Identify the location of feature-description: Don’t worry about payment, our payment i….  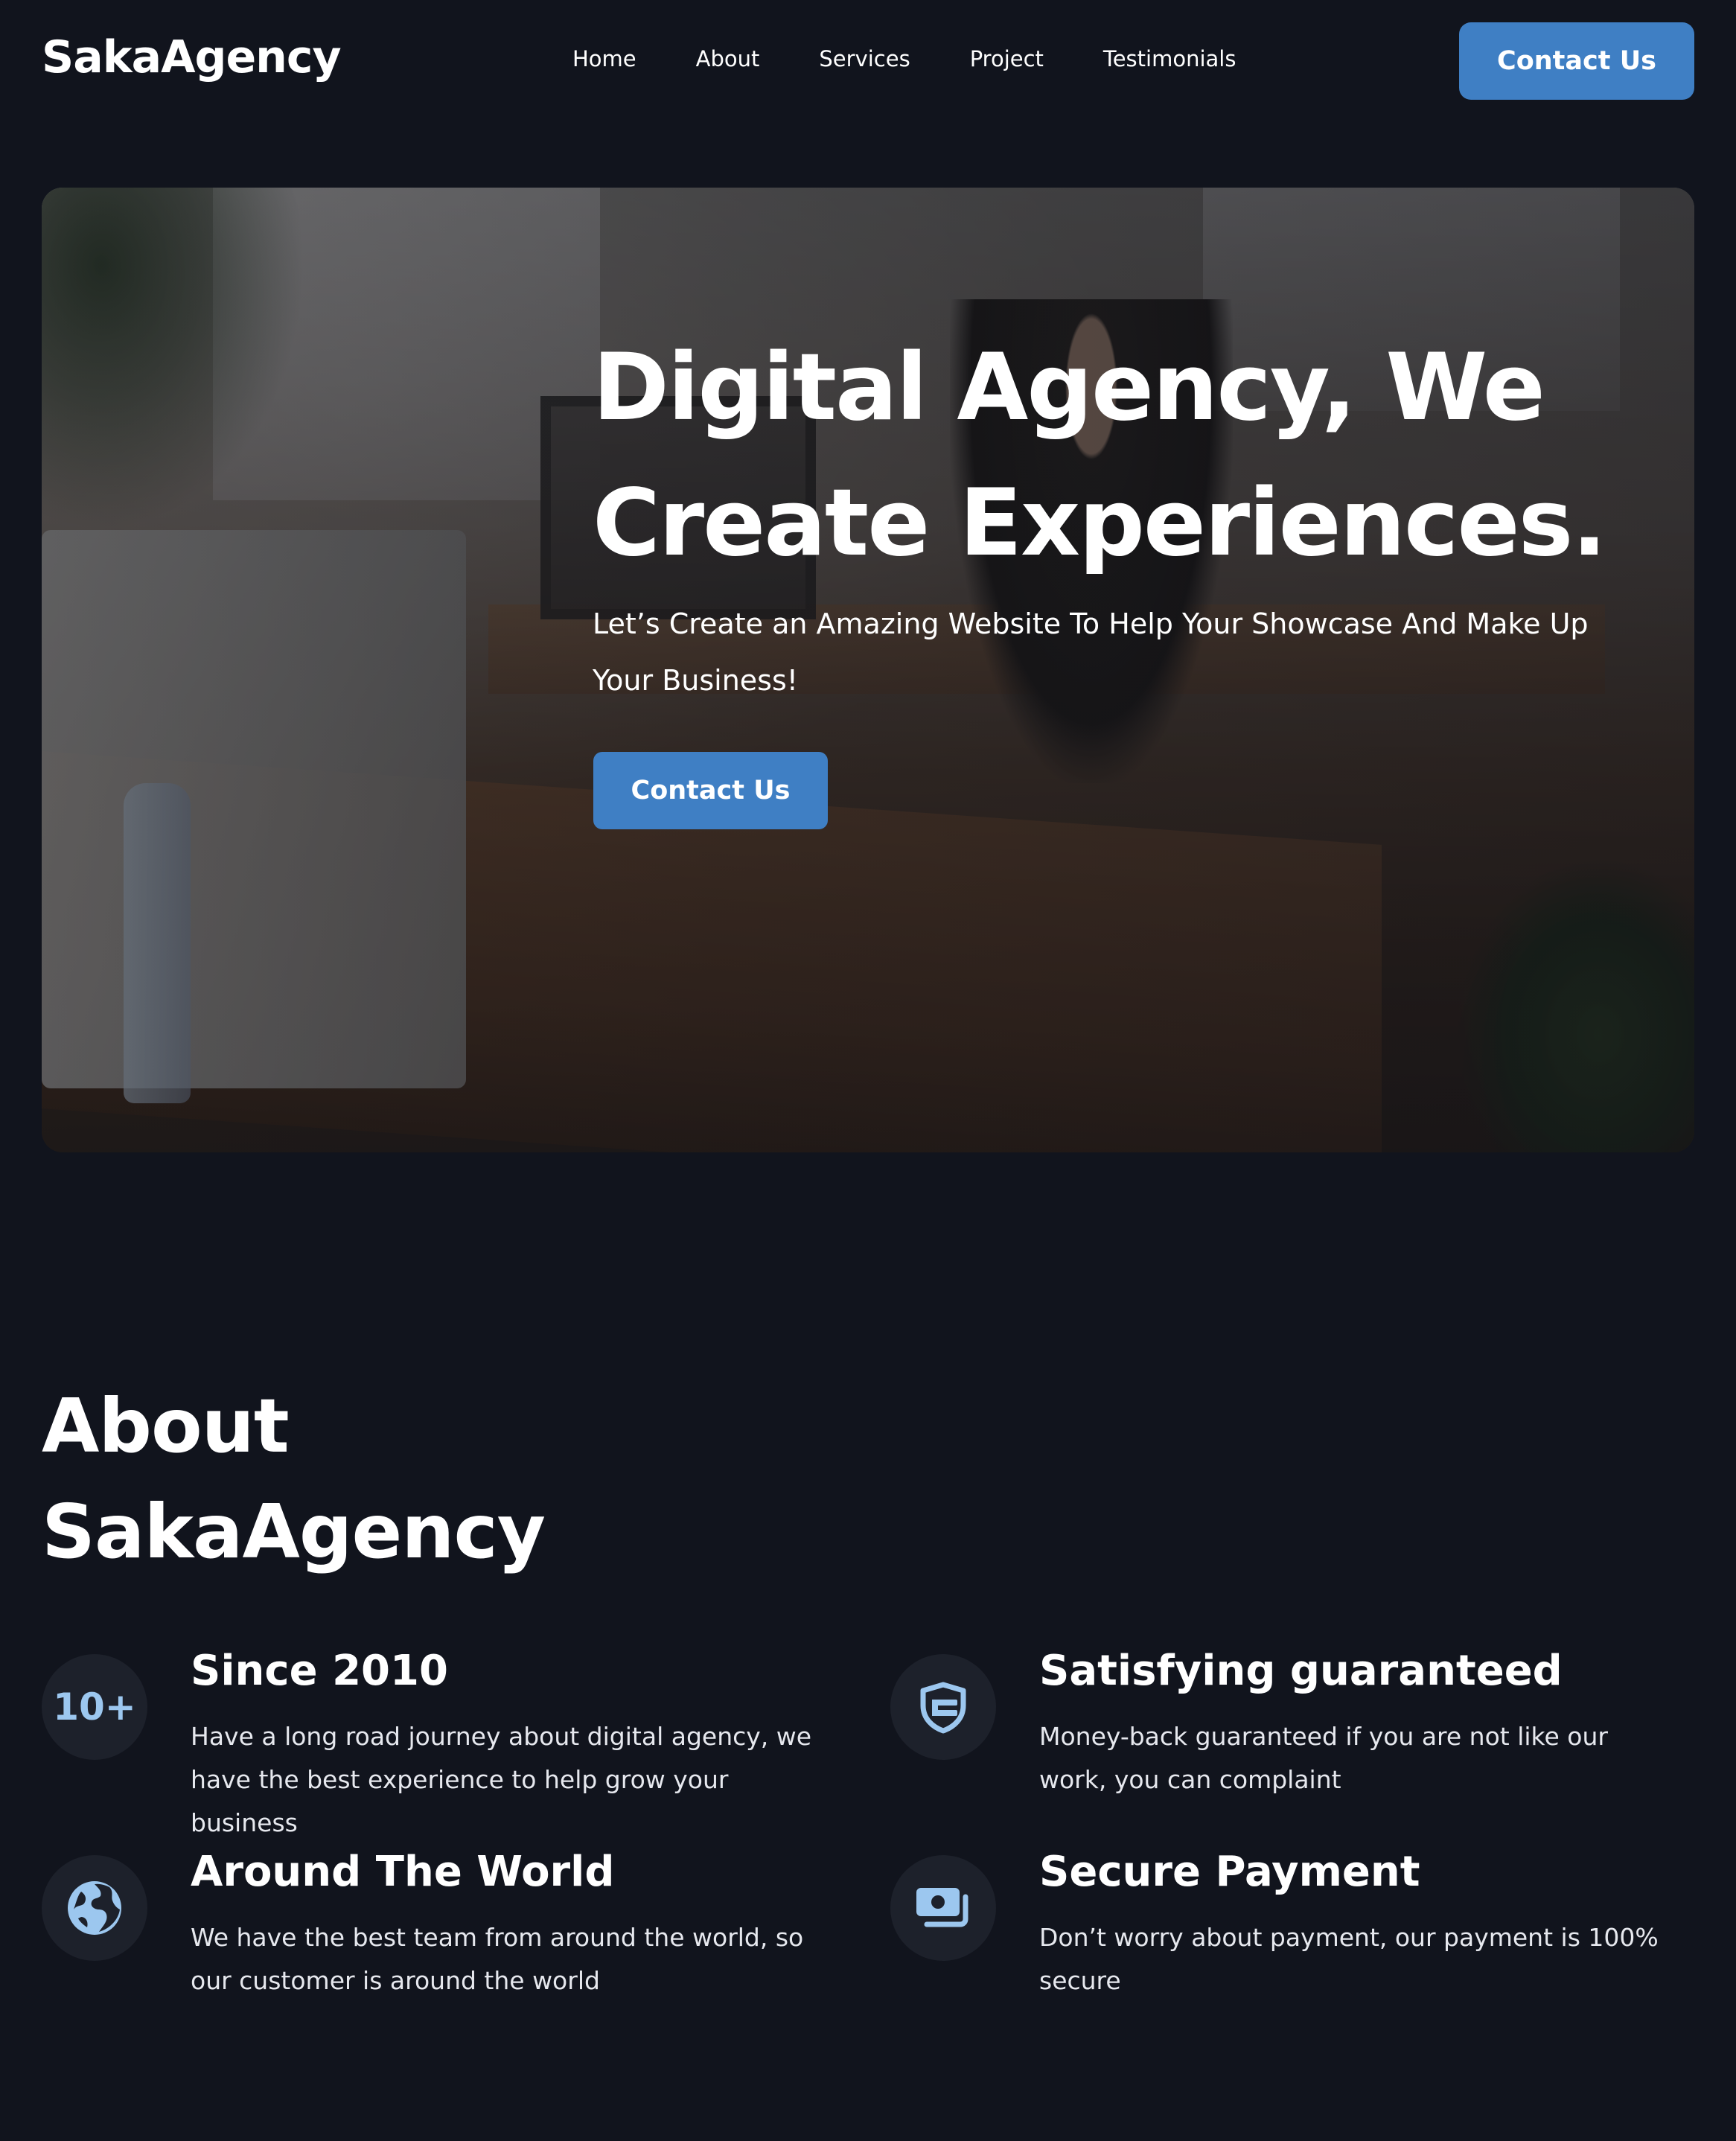
(1349, 1959).